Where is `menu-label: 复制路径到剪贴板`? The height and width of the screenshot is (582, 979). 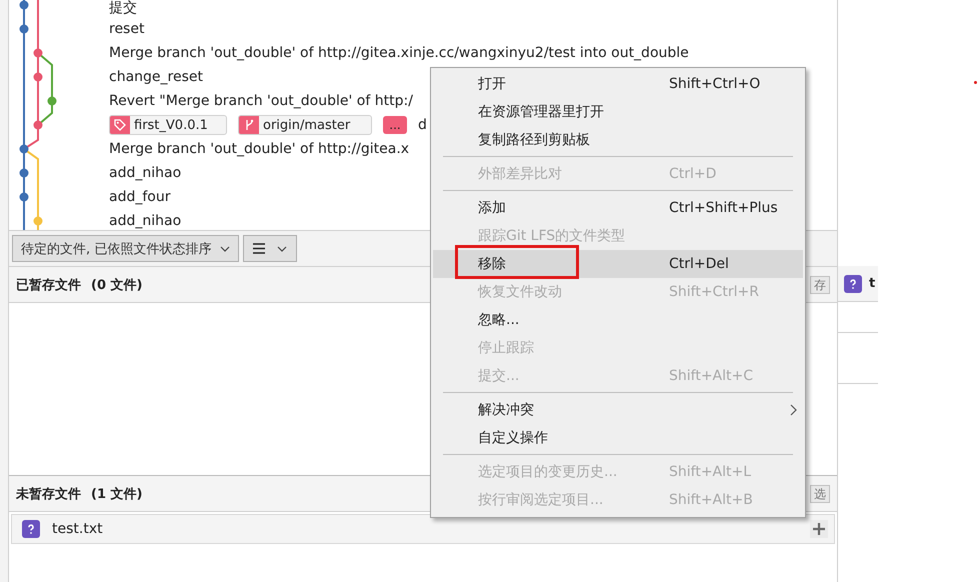
menu-label: 复制路径到剪贴板 is located at coordinates (534, 140).